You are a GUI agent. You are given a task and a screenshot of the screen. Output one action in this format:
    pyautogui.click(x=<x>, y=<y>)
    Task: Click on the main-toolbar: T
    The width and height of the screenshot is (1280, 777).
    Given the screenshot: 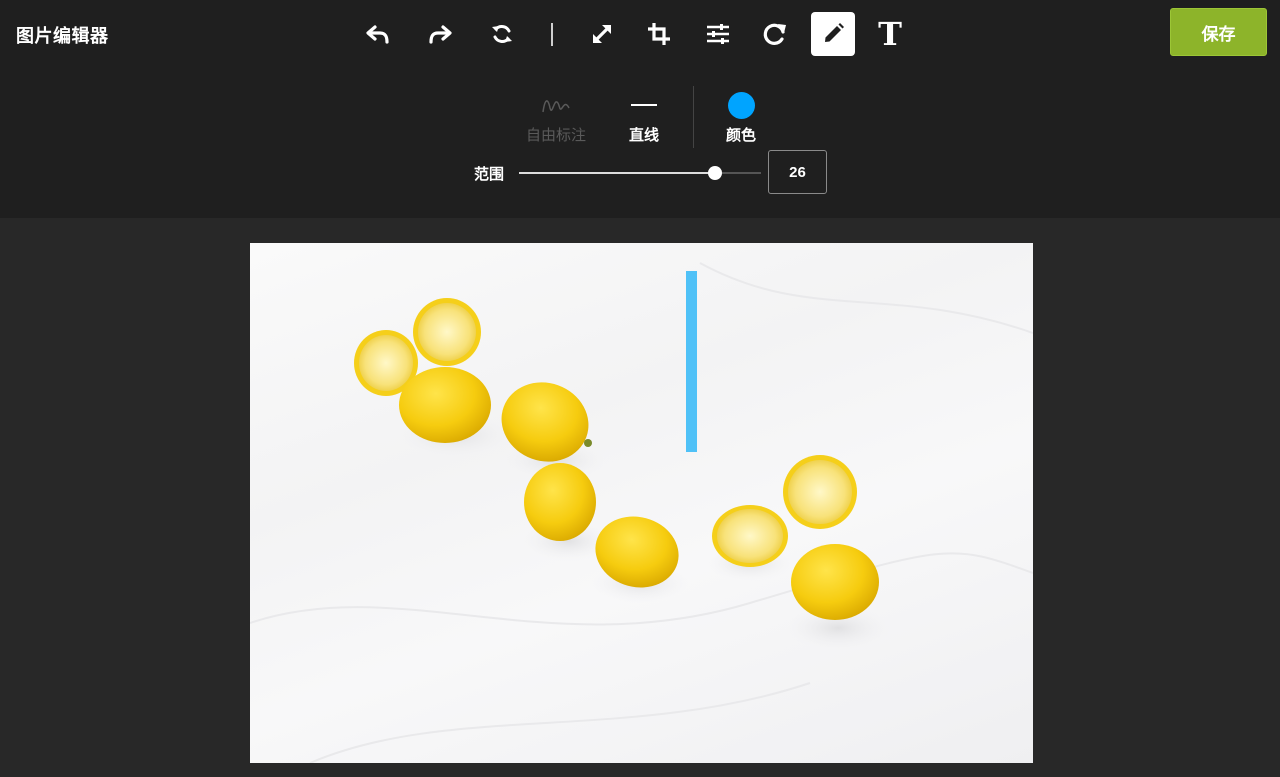 What is the action you would take?
    pyautogui.click(x=640, y=34)
    